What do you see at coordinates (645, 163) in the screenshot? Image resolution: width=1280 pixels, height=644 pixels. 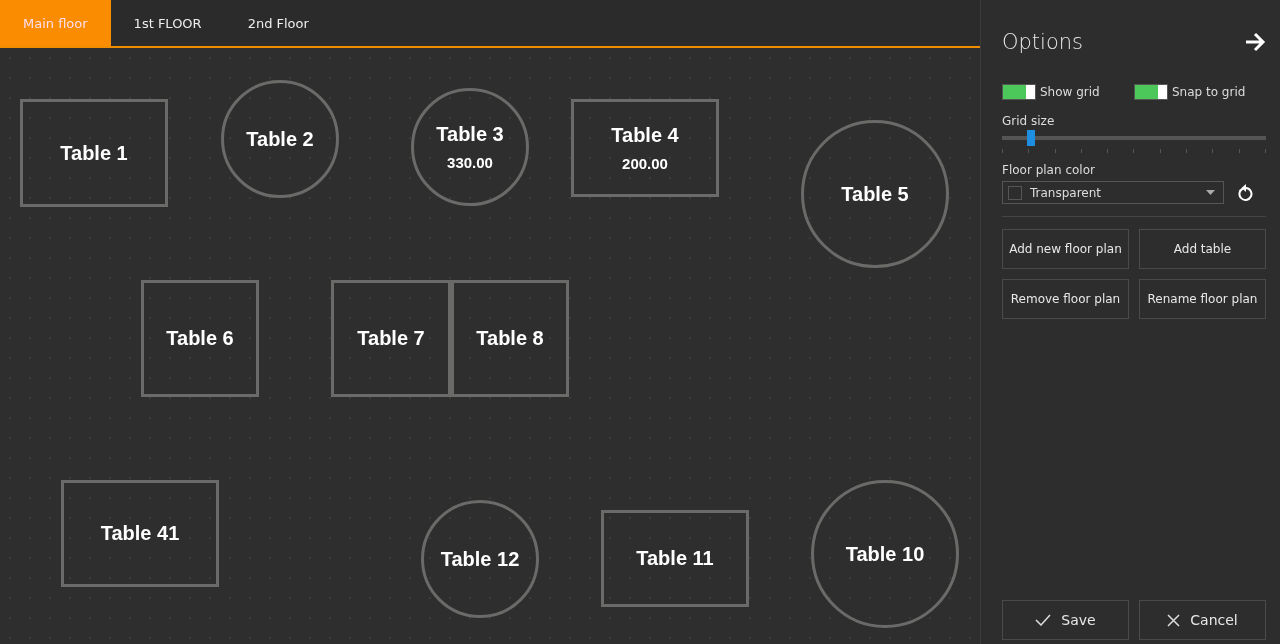 I see `table-amount: 200.00` at bounding box center [645, 163].